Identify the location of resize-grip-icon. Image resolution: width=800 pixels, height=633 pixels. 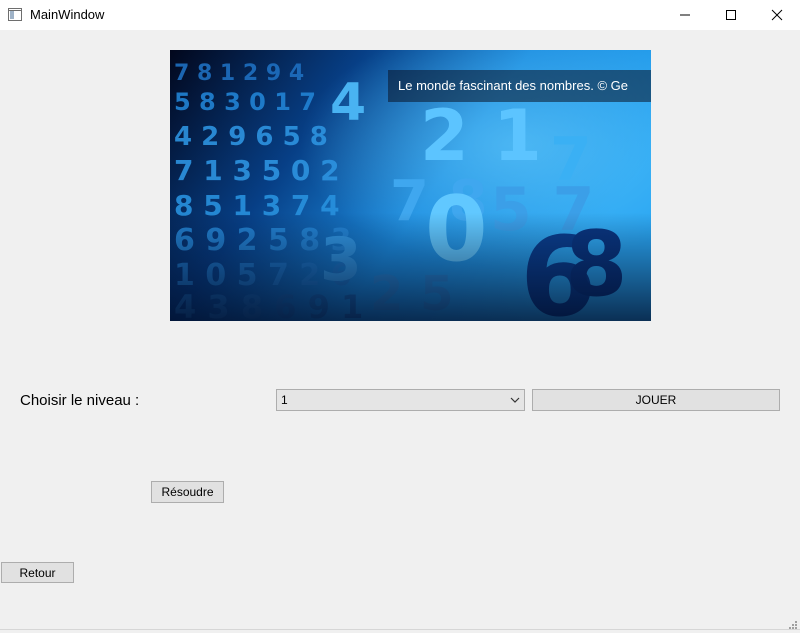
(793, 625).